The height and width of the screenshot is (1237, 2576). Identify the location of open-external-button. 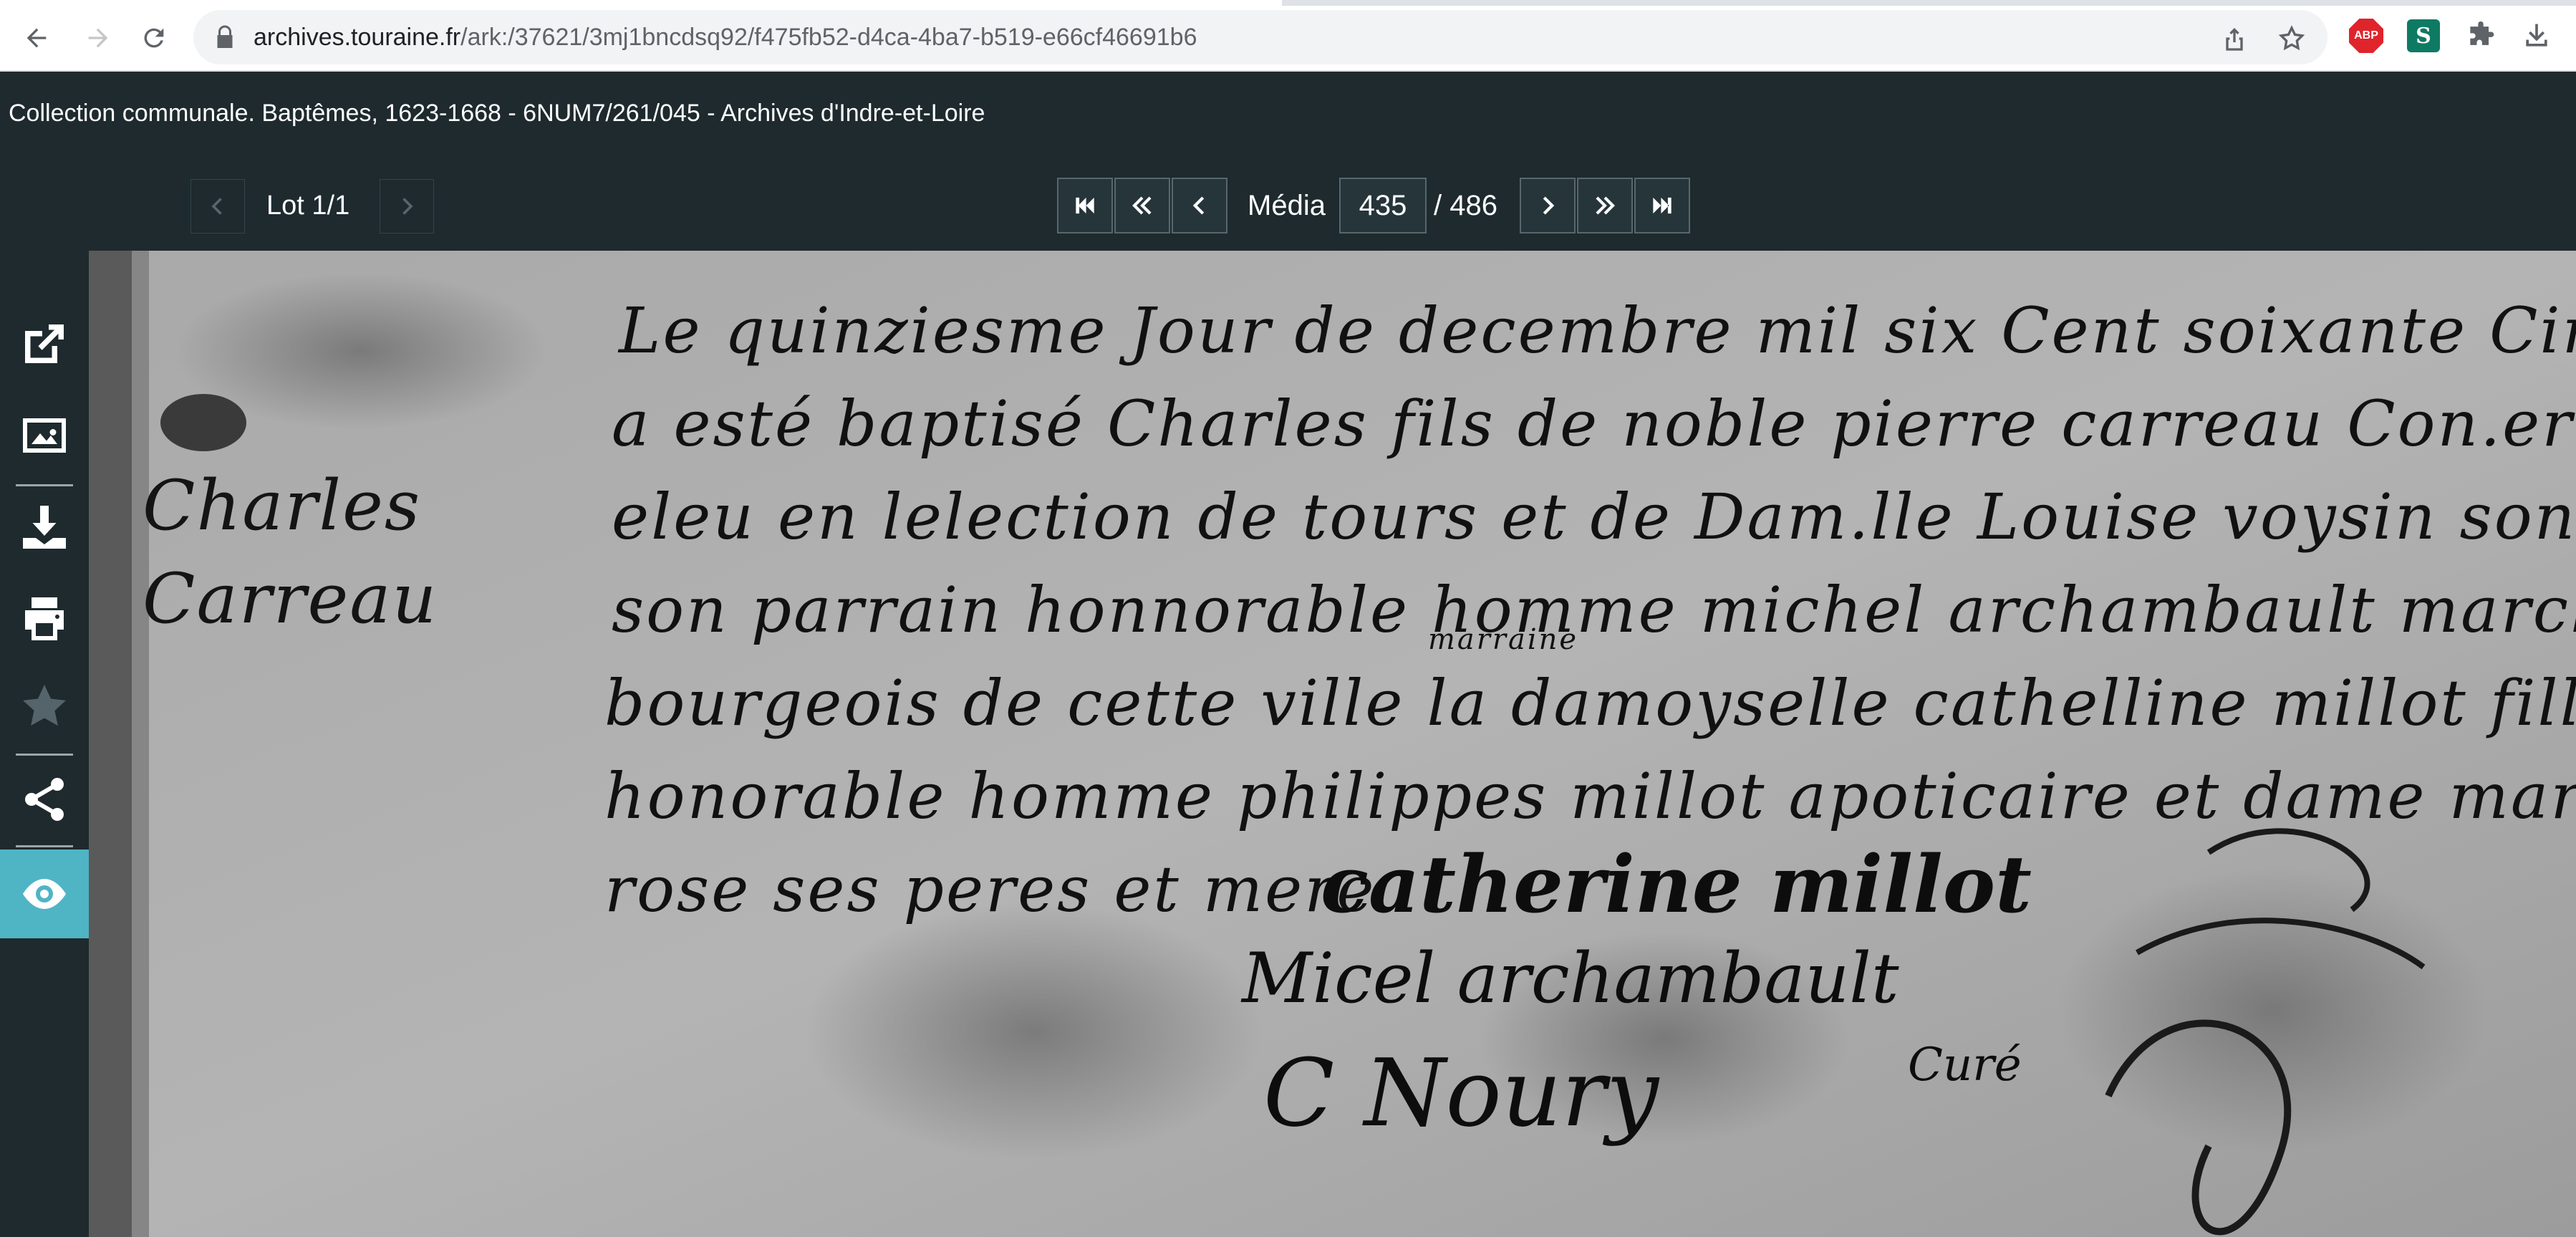
(44, 344).